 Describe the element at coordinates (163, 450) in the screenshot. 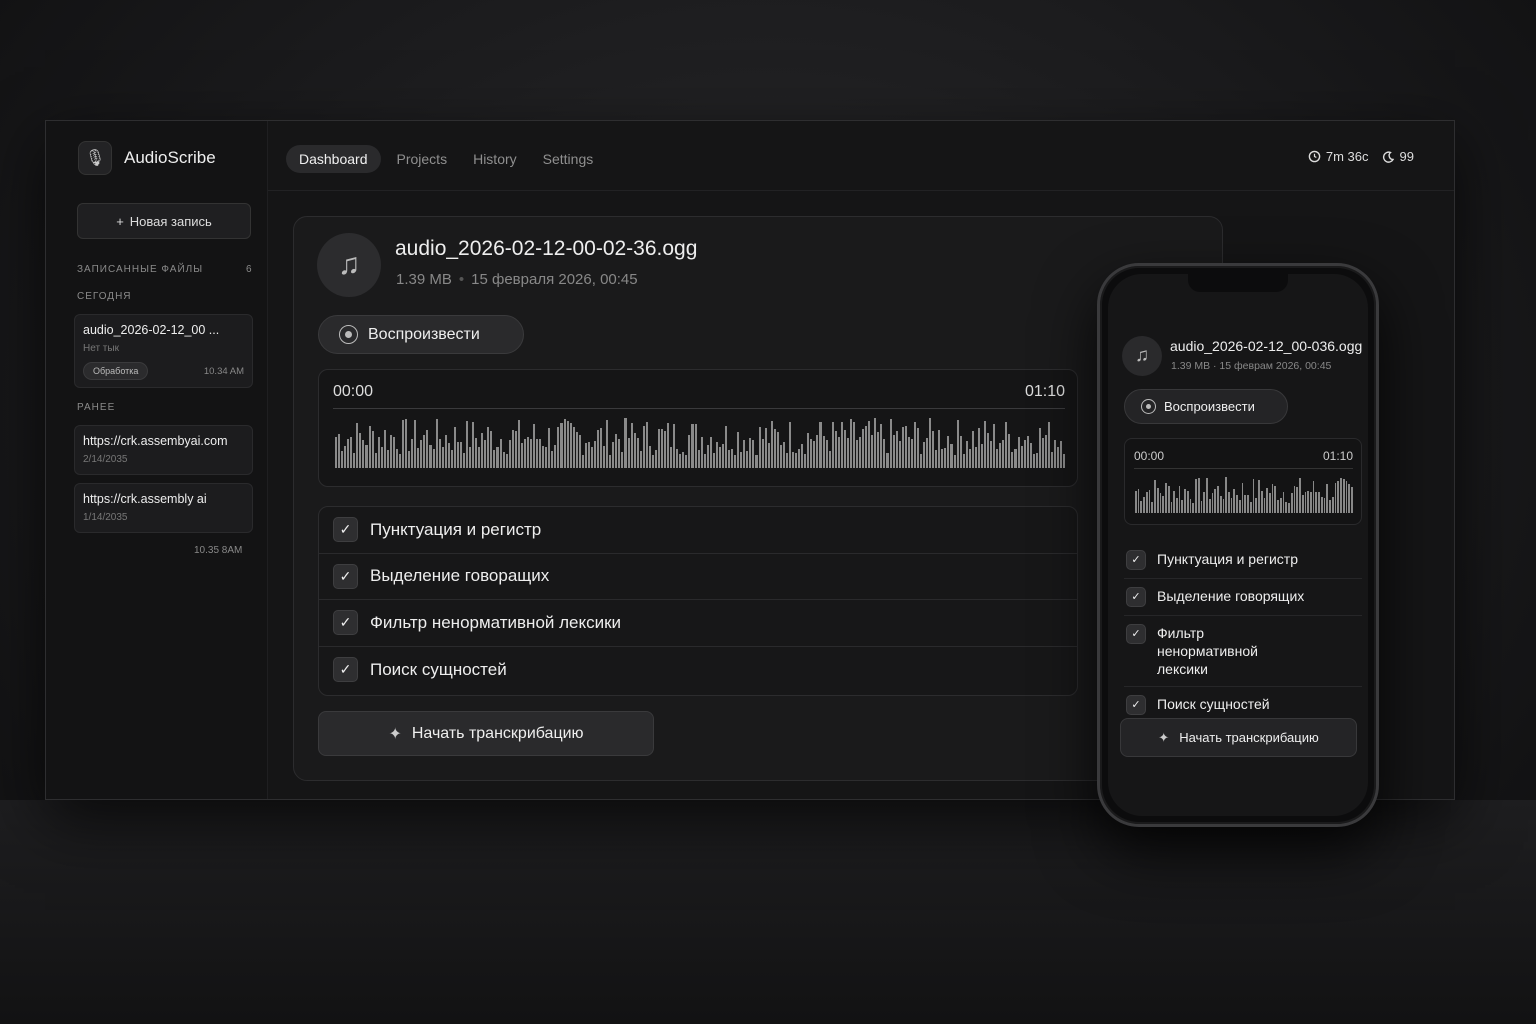

I see `file-item-earlier-1: https://crk.assembyai.com 2/14/2035` at that location.